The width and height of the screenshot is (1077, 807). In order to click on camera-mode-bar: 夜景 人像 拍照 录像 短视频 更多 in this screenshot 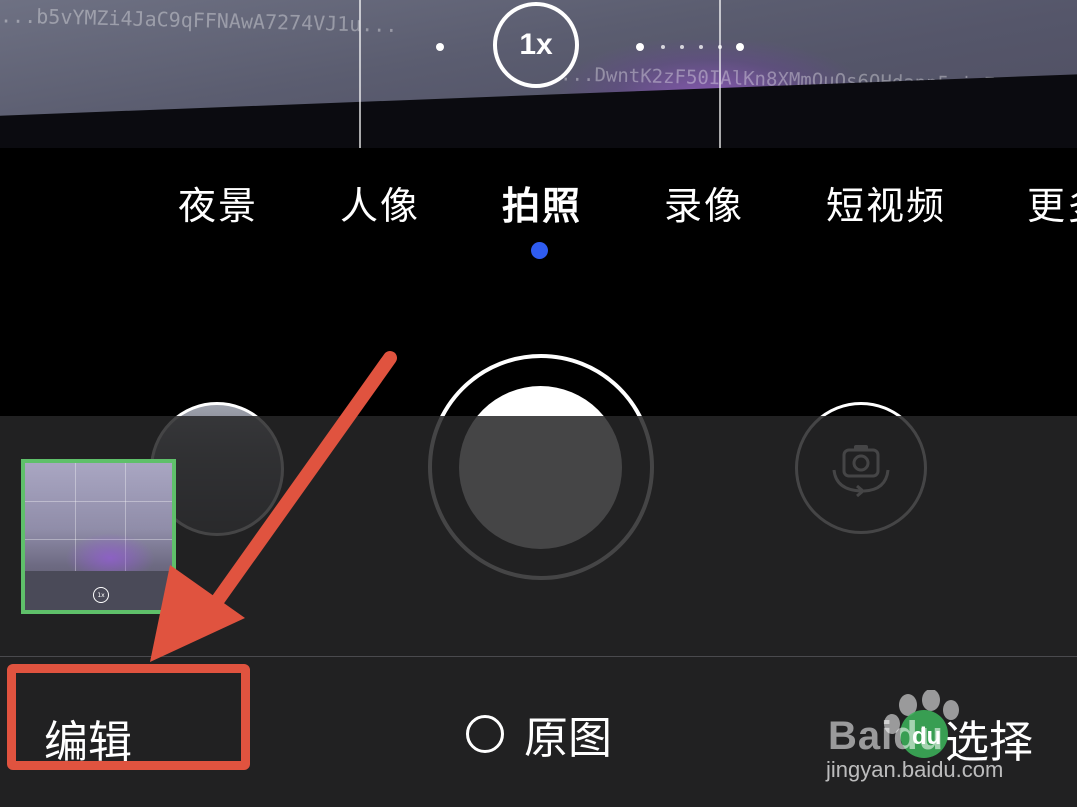, I will do `click(538, 205)`.